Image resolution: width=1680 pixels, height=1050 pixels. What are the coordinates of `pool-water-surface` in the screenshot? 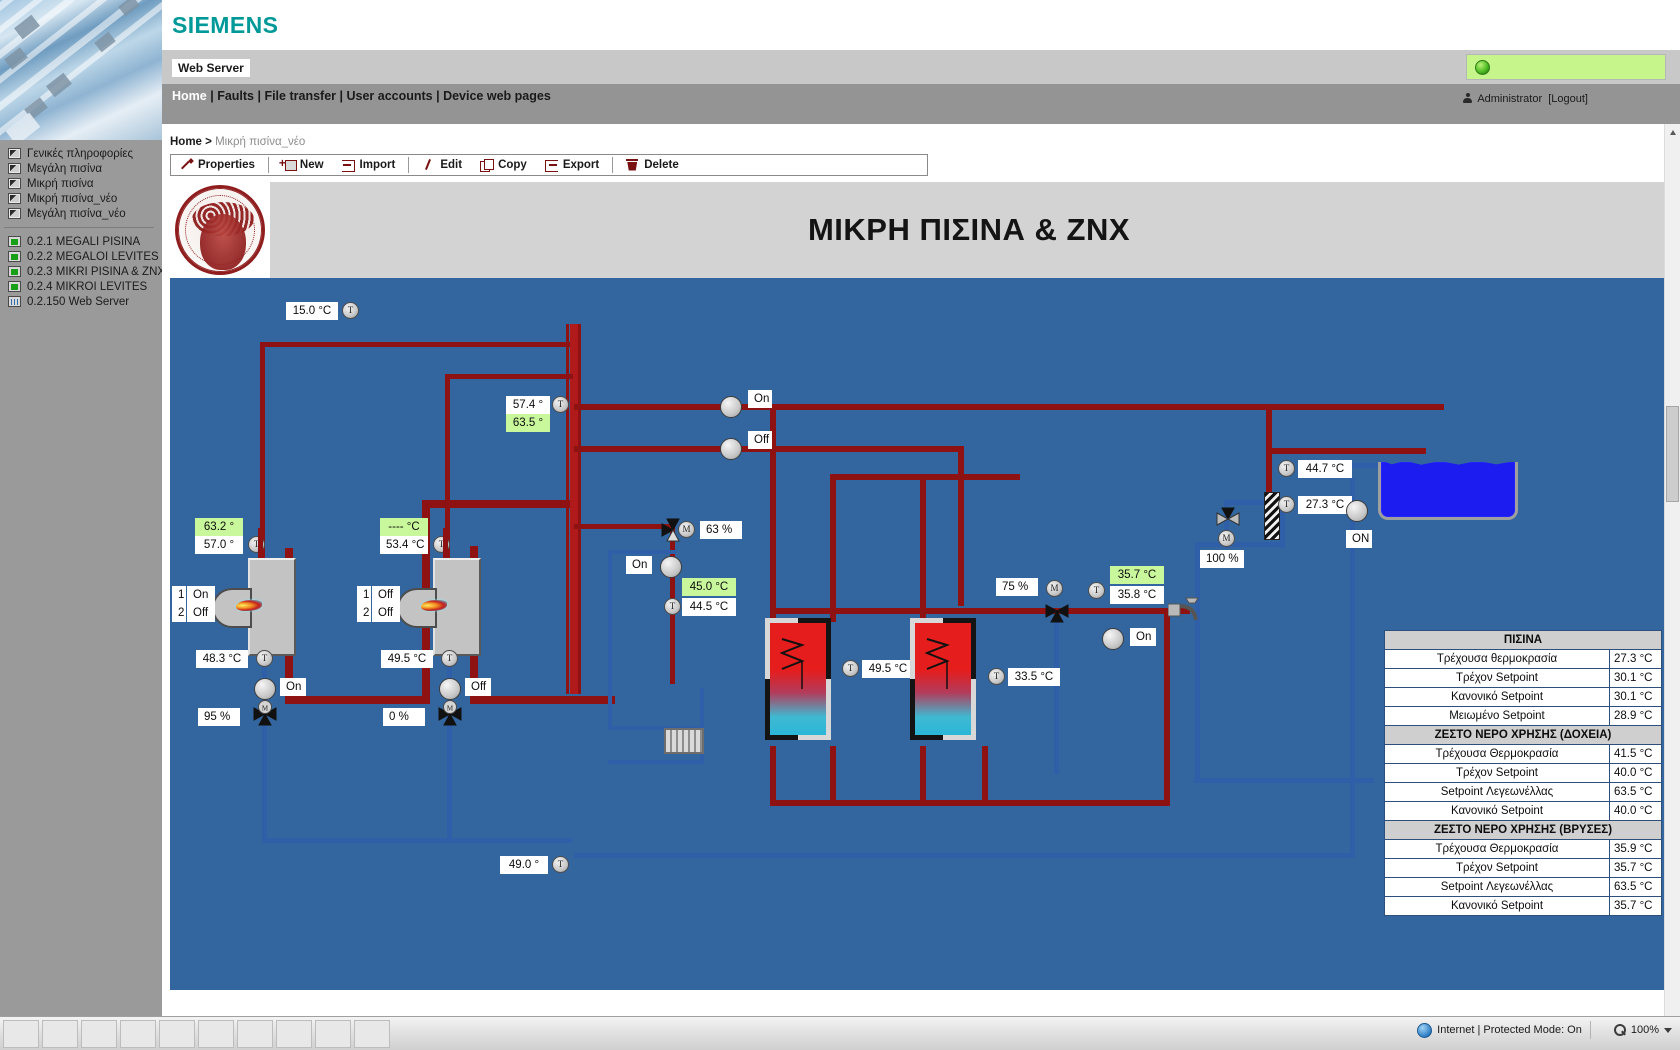 It's located at (1448, 462).